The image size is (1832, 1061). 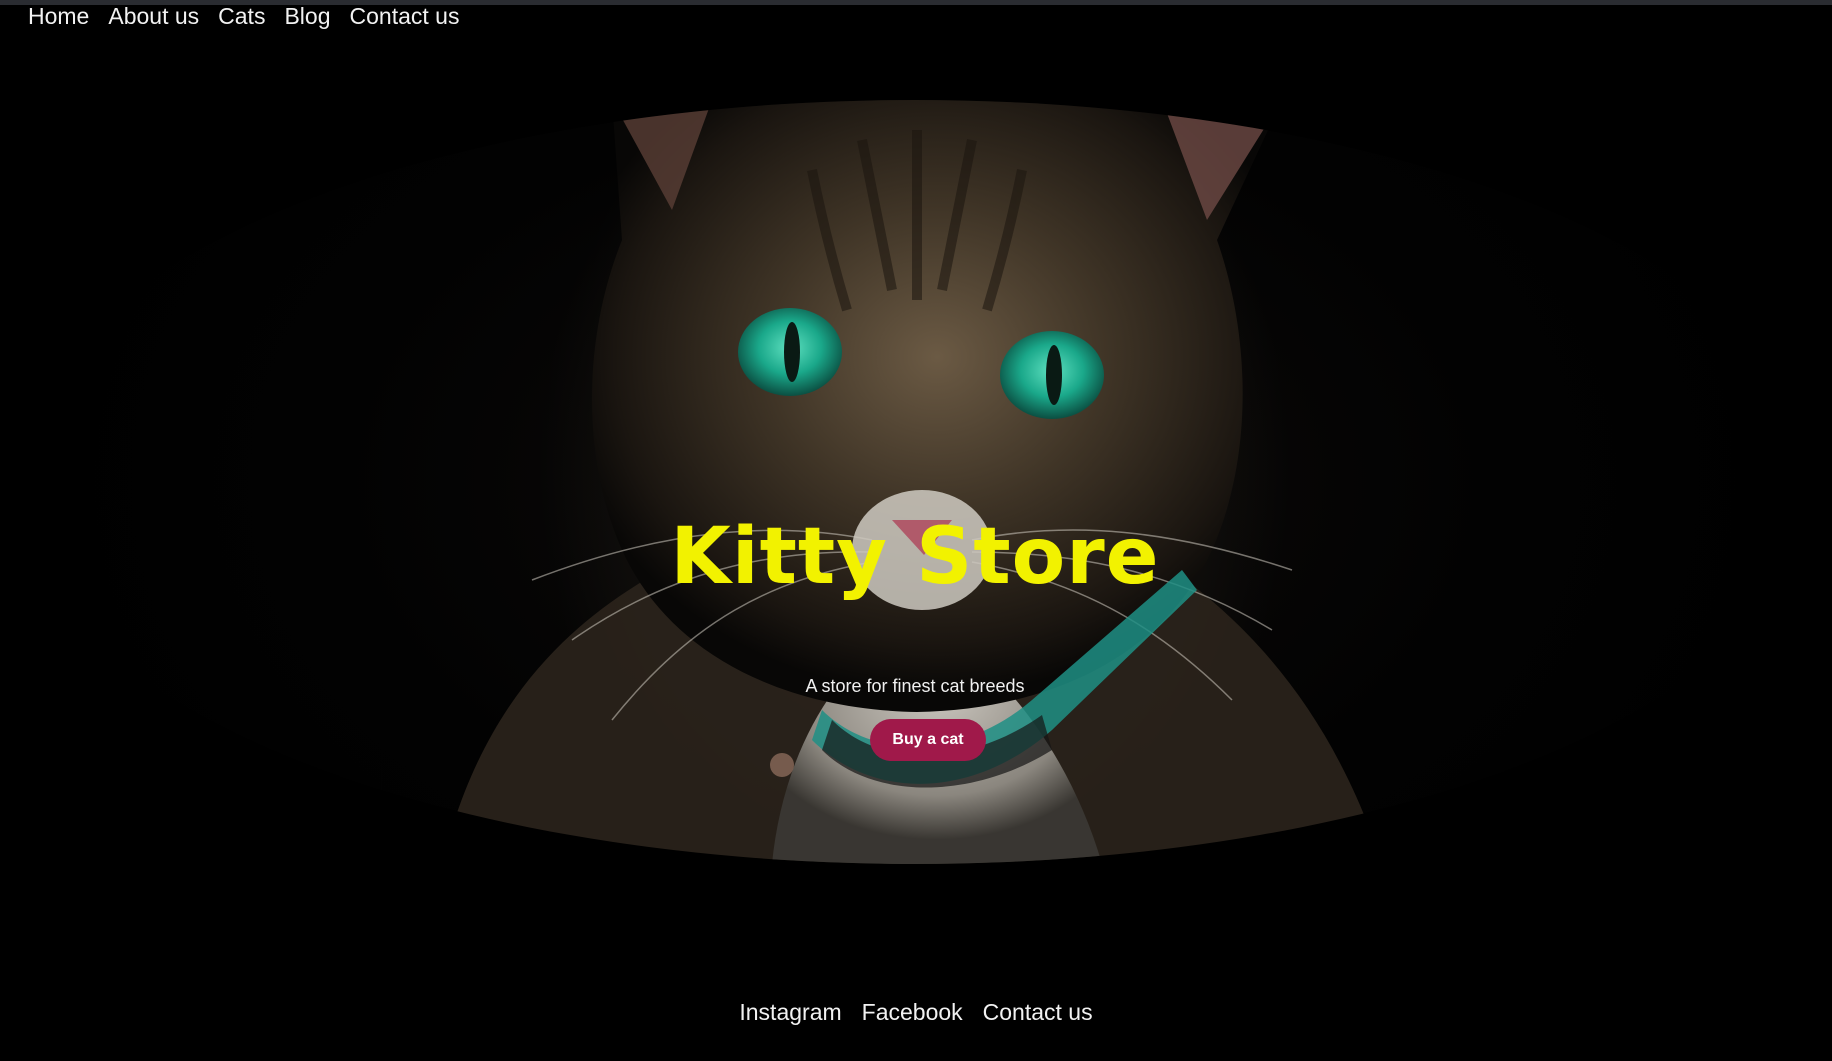 I want to click on nav-home-link: Home, so click(x=58, y=16).